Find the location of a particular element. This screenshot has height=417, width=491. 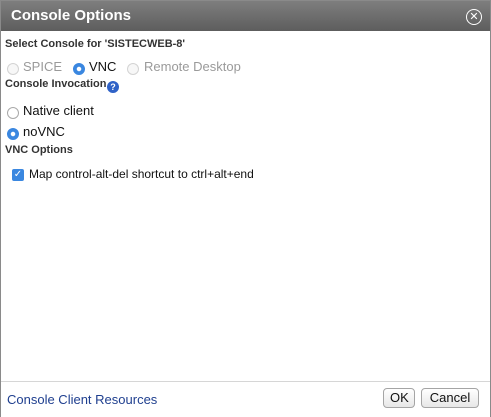

map-ctrl-alt-del-checkbox: ✓ is located at coordinates (18, 175).